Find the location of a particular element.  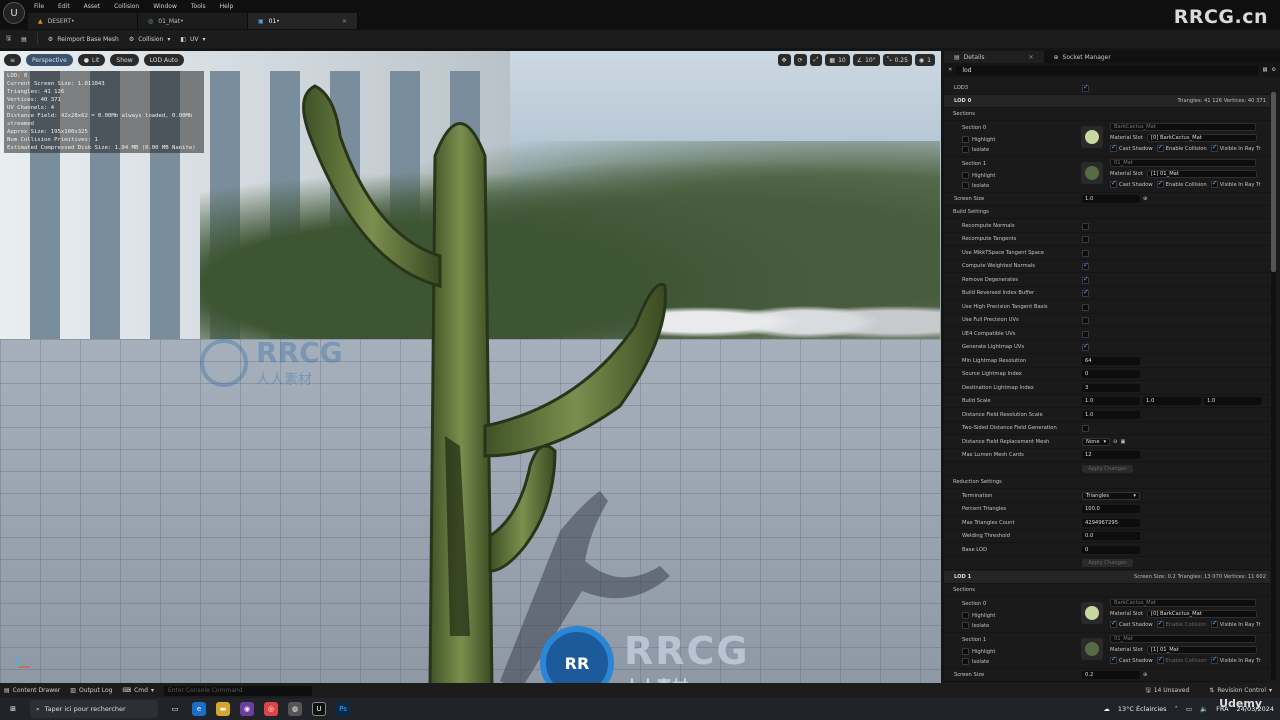

output-log-button: ▥ Output Log is located at coordinates (91, 690).